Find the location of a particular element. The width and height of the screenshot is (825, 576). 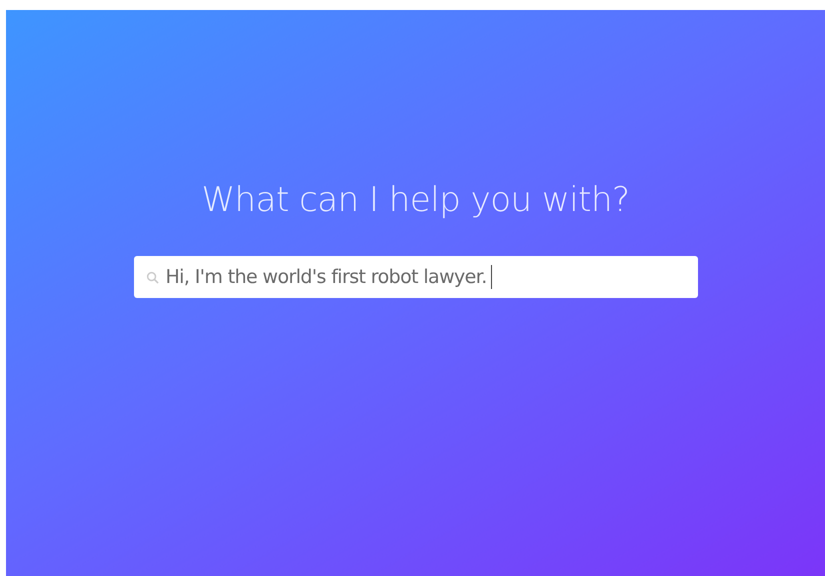

heading: What can I help you with? is located at coordinates (415, 200).